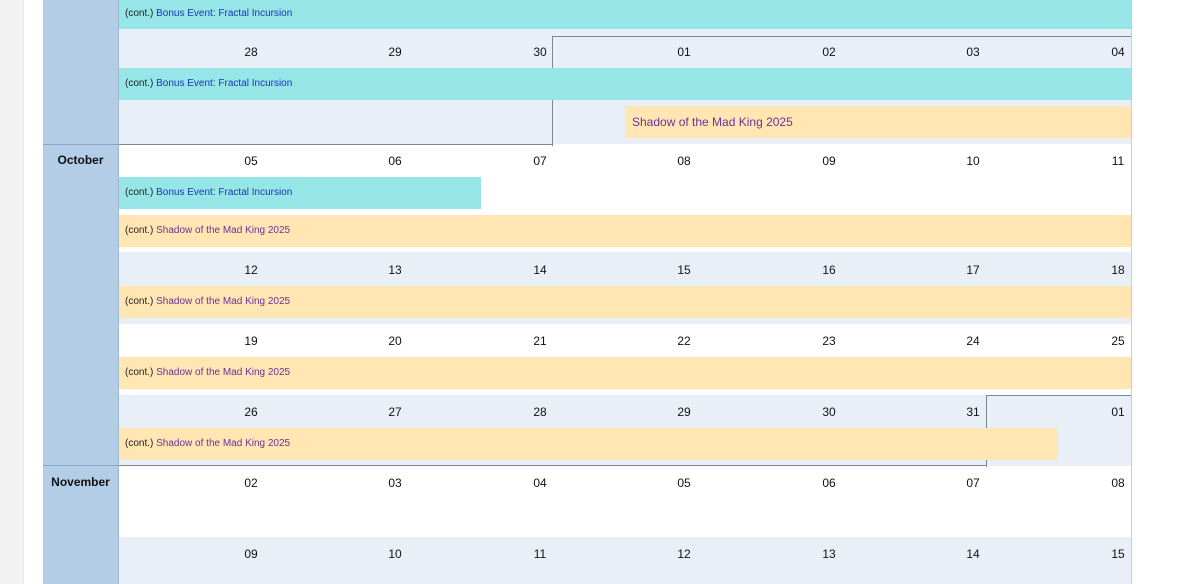 The height and width of the screenshot is (584, 1184). I want to click on calendar-right-border, so click(1131, 292).